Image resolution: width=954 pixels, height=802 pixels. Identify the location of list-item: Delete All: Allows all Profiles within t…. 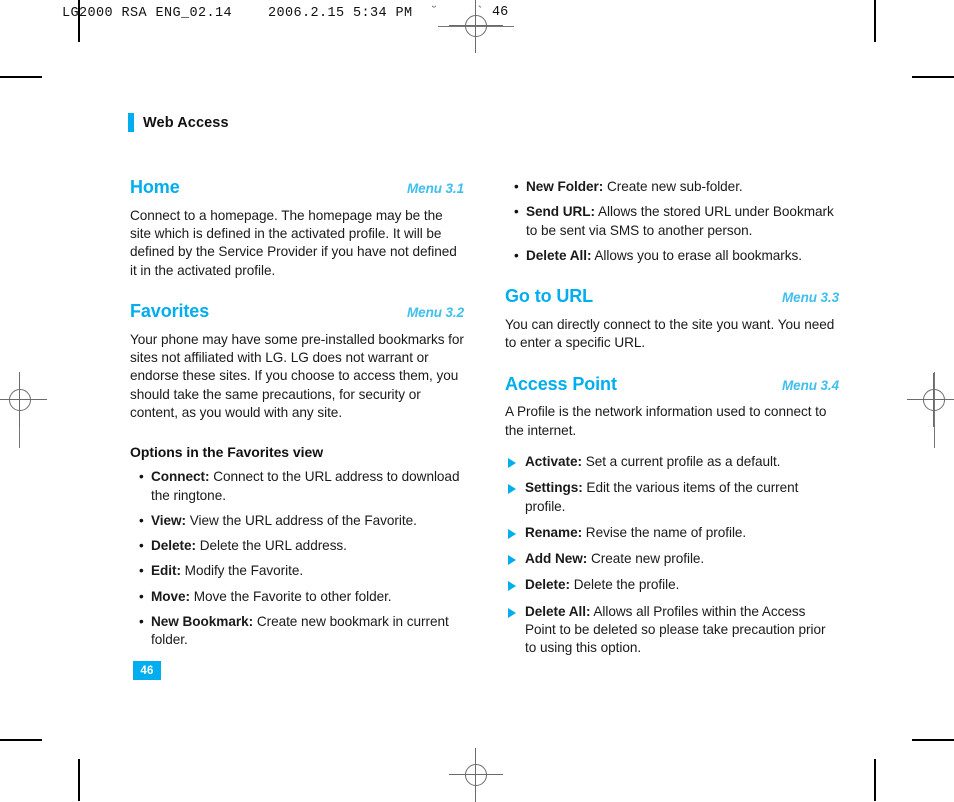
(673, 630).